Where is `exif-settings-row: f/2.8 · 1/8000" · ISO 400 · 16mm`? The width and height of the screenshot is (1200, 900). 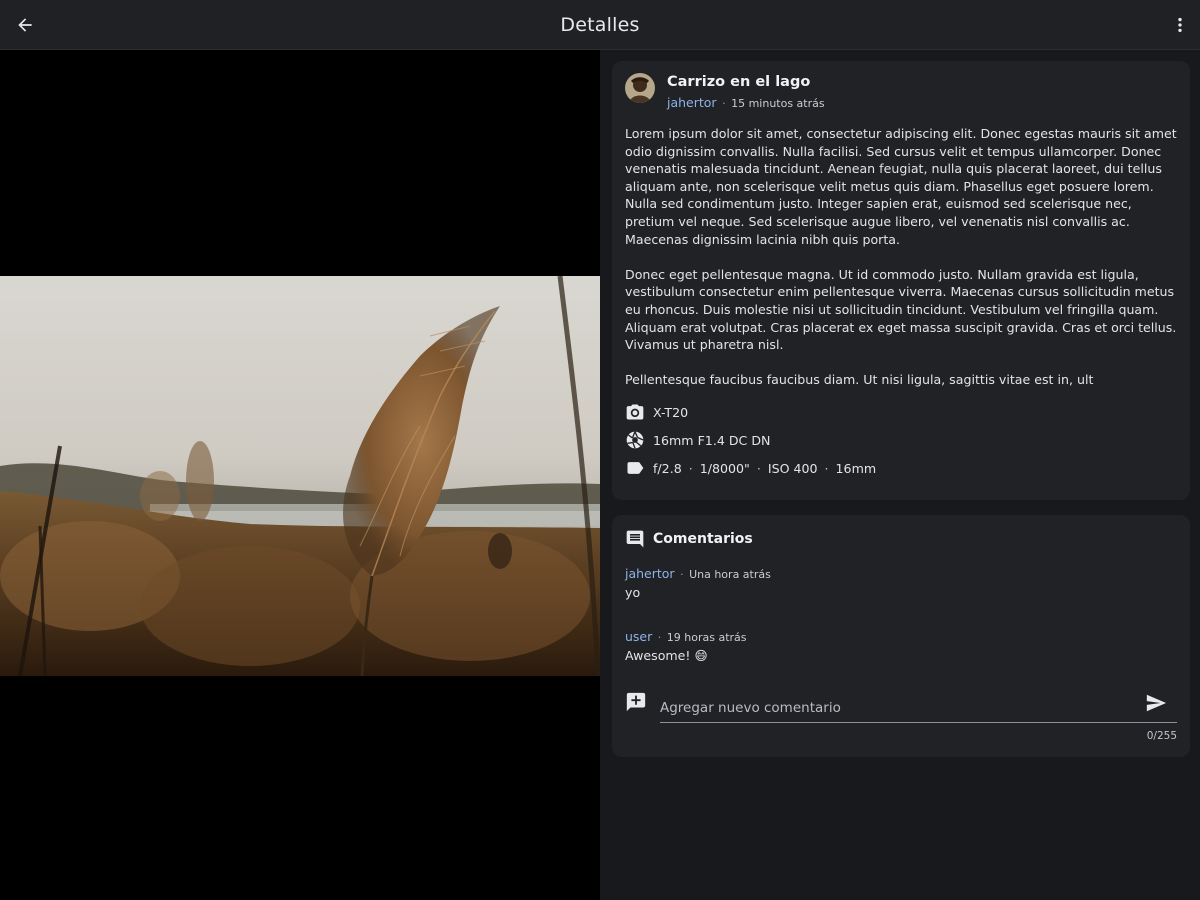 exif-settings-row: f/2.8 · 1/8000" · ISO 400 · 16mm is located at coordinates (750, 468).